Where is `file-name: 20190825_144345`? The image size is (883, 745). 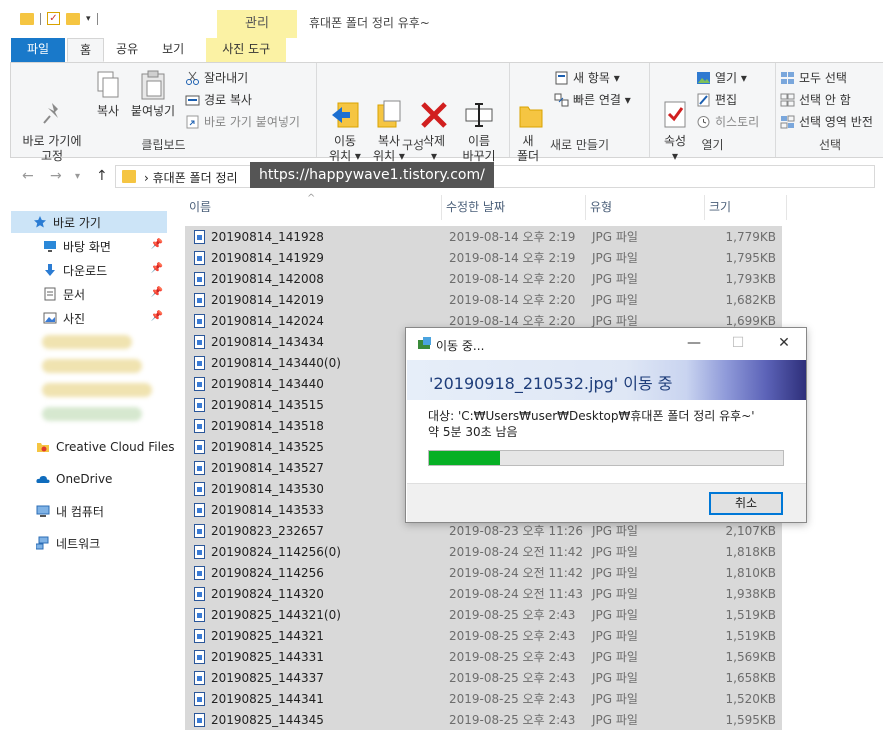
file-name: 20190825_144345 is located at coordinates (267, 719).